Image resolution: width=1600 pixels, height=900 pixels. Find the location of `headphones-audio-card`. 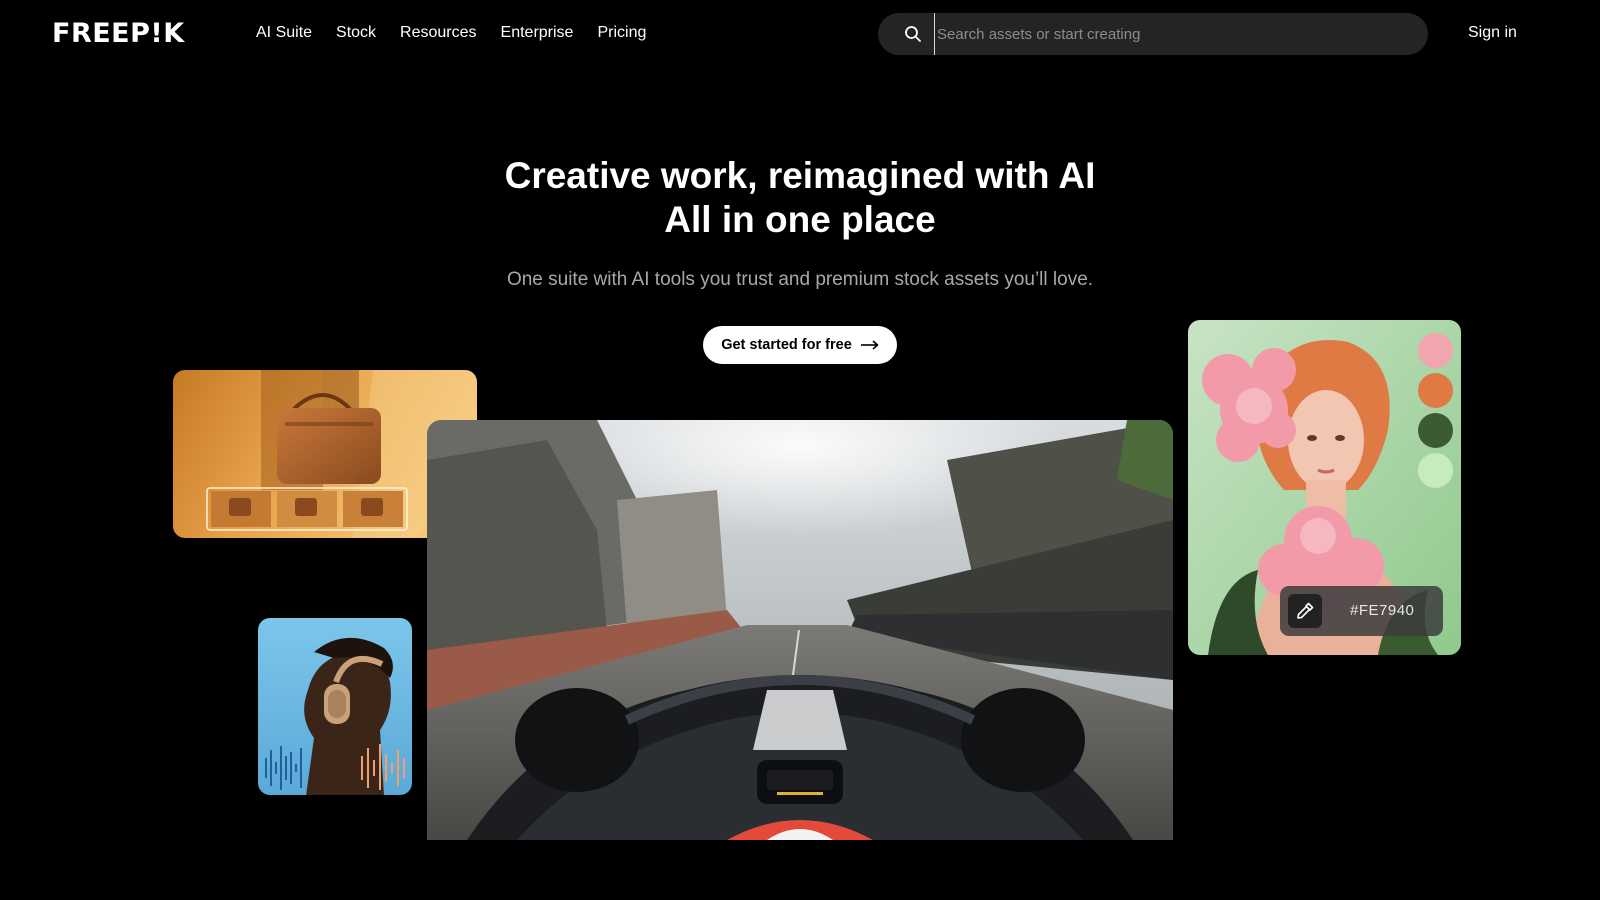

headphones-audio-card is located at coordinates (335, 706).